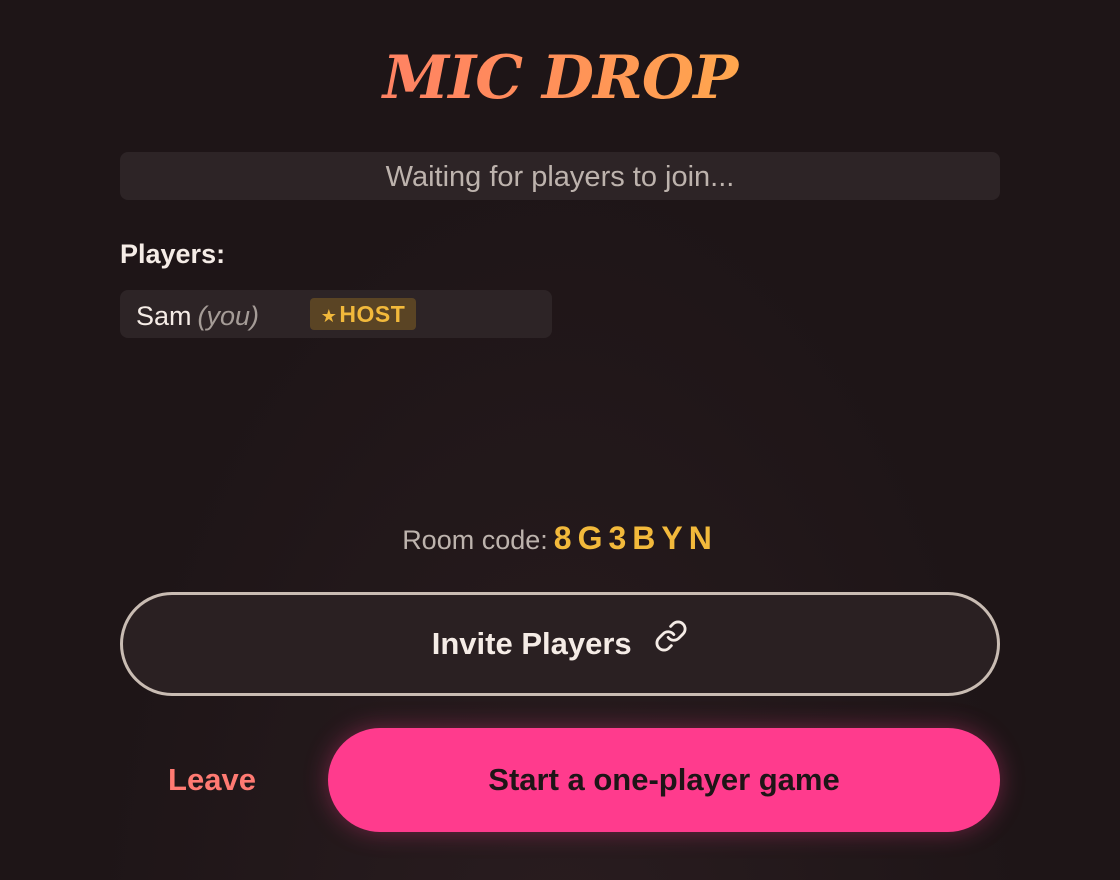  I want to click on invite-players-button: Invite Players, so click(560, 644).